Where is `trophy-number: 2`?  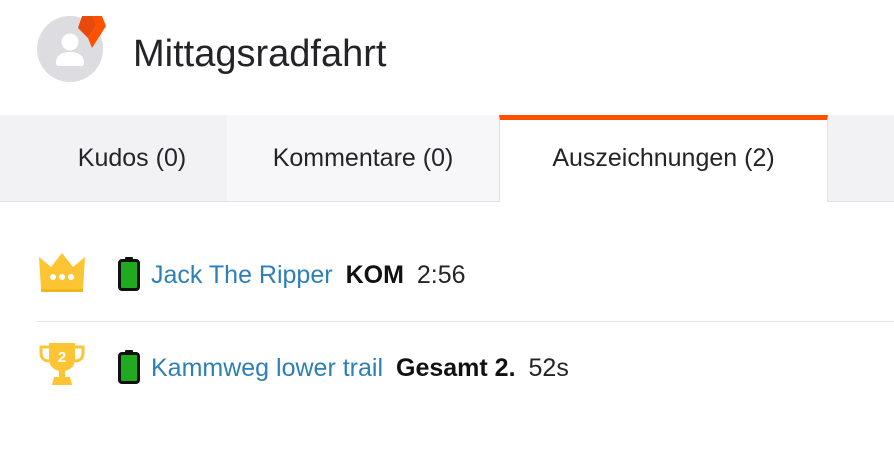 trophy-number: 2 is located at coordinates (62, 357).